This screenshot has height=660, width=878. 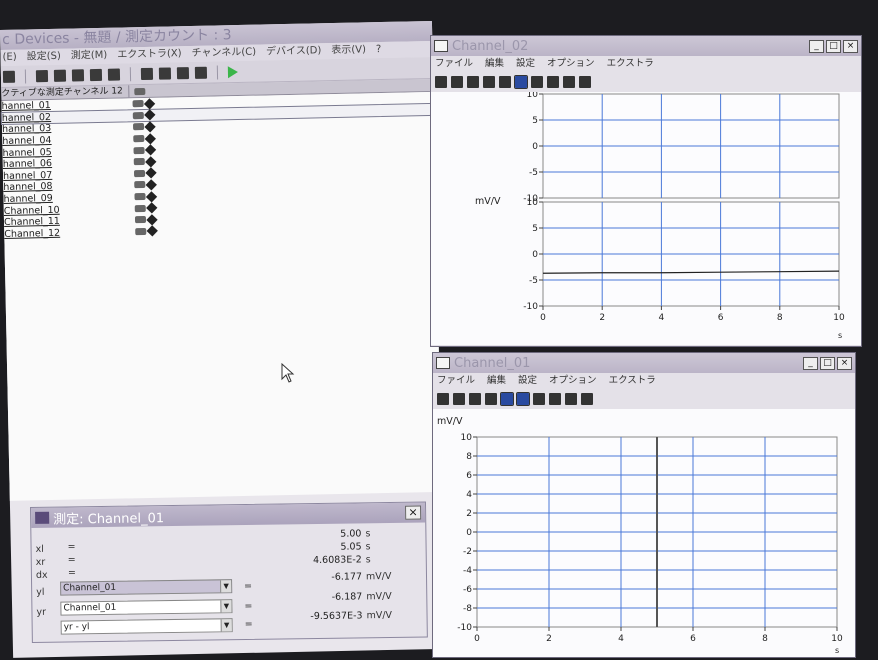 What do you see at coordinates (632, 381) in the screenshot?
I see `ch01-menu-item-4: エクストラ` at bounding box center [632, 381].